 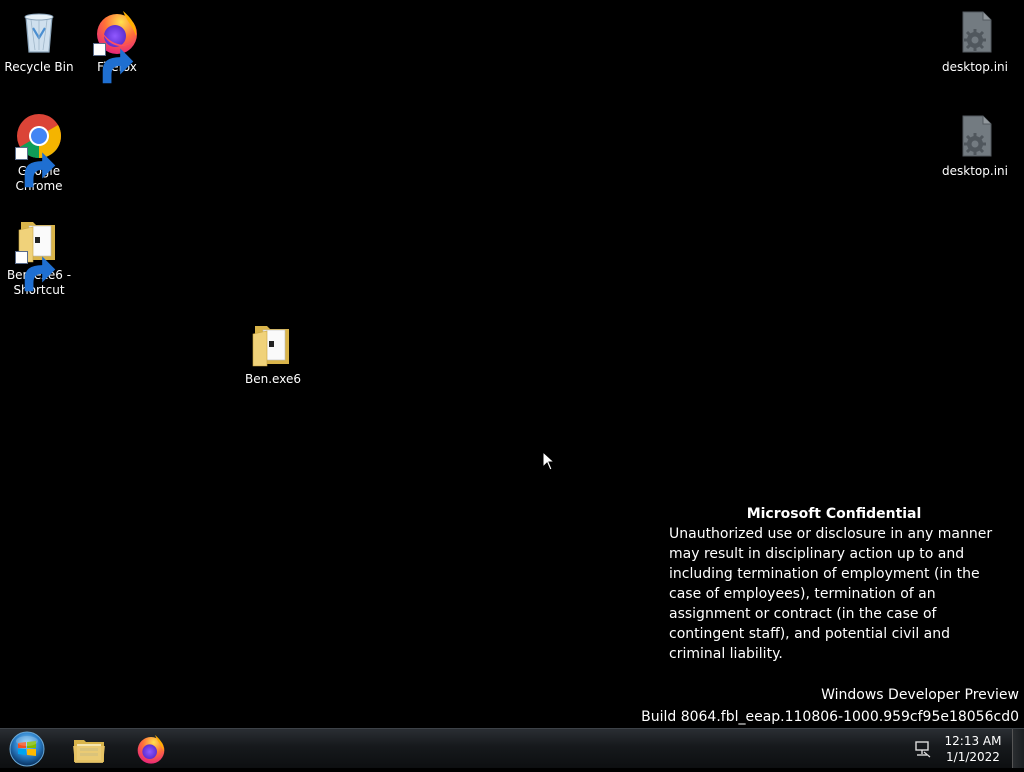 What do you see at coordinates (973, 749) in the screenshot?
I see `taskbar-clock: 12:13 AM 1/1/2022` at bounding box center [973, 749].